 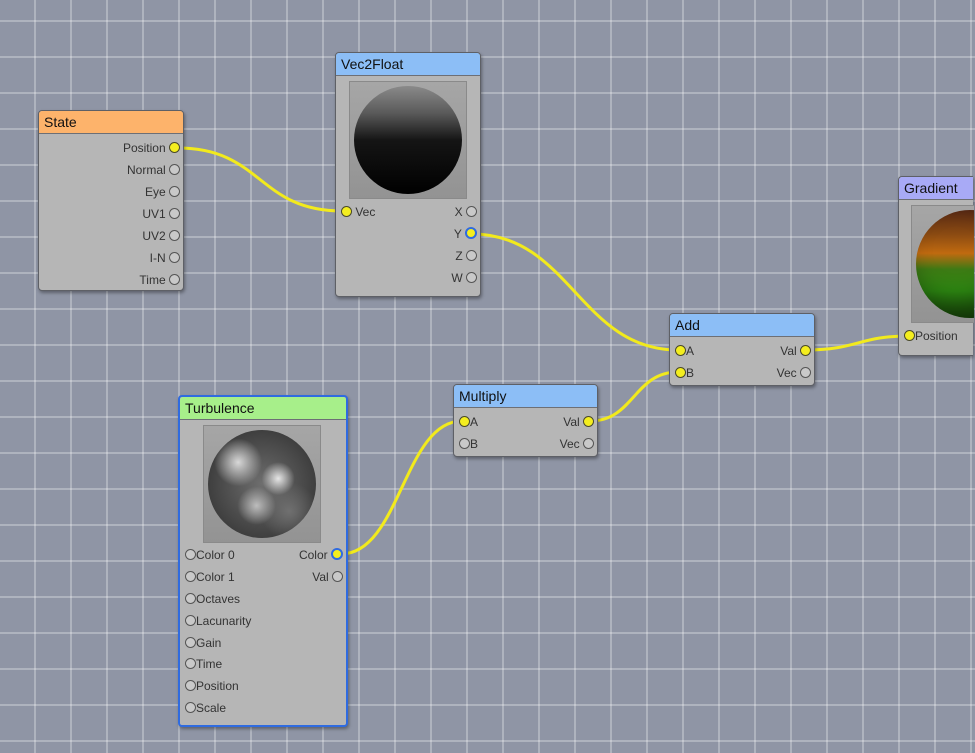 I want to click on port-label: I-N, so click(x=157, y=258).